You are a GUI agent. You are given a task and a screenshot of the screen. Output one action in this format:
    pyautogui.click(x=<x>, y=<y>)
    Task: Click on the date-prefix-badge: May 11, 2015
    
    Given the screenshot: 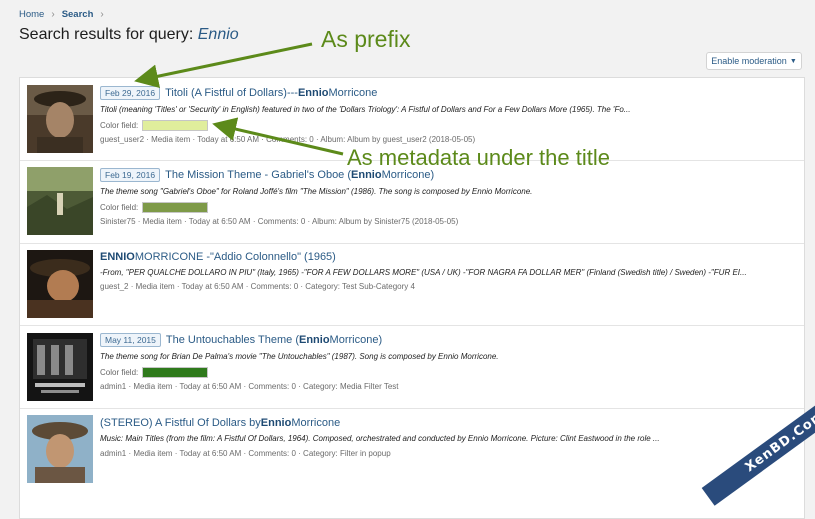 What is the action you would take?
    pyautogui.click(x=130, y=340)
    